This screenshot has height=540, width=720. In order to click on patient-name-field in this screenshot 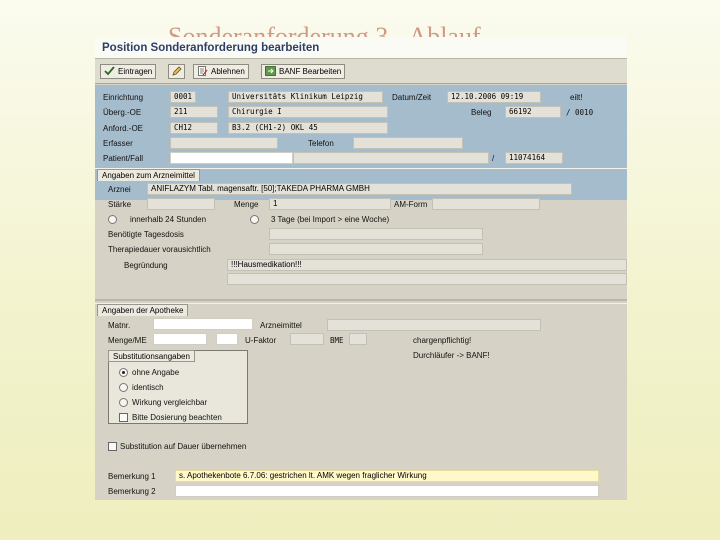, I will do `click(391, 158)`.